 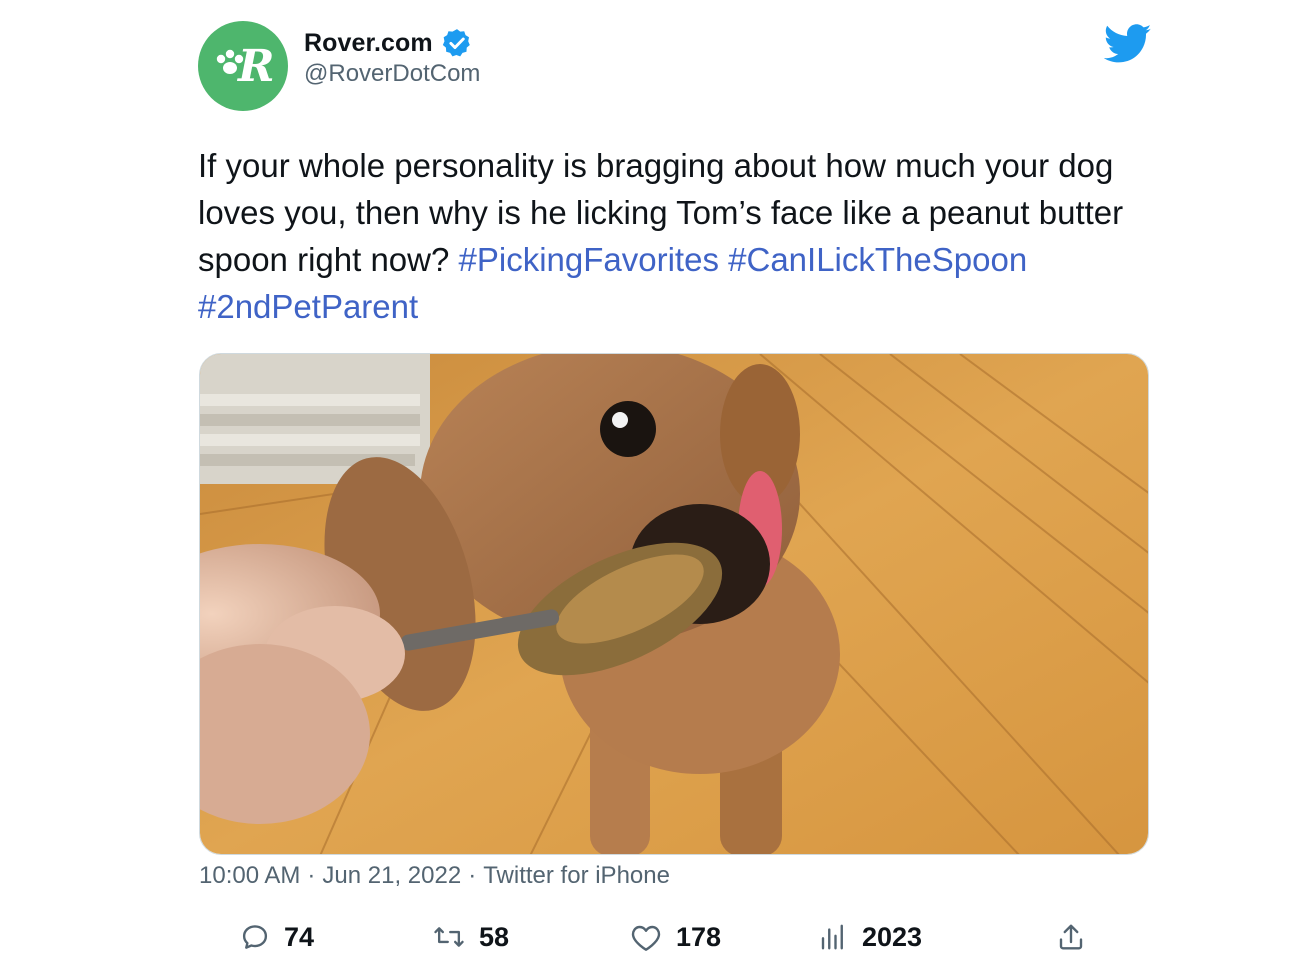 I want to click on reply-icon, so click(x=255, y=937).